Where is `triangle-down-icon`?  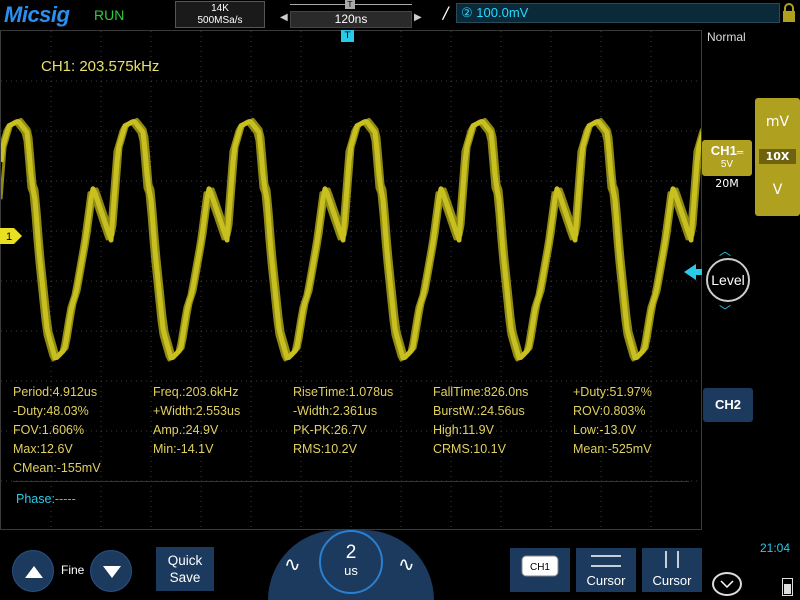 triangle-down-icon is located at coordinates (112, 572).